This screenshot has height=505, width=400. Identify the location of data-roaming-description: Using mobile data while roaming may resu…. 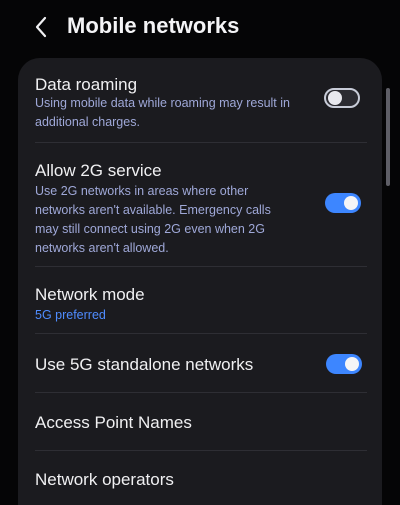
(170, 113).